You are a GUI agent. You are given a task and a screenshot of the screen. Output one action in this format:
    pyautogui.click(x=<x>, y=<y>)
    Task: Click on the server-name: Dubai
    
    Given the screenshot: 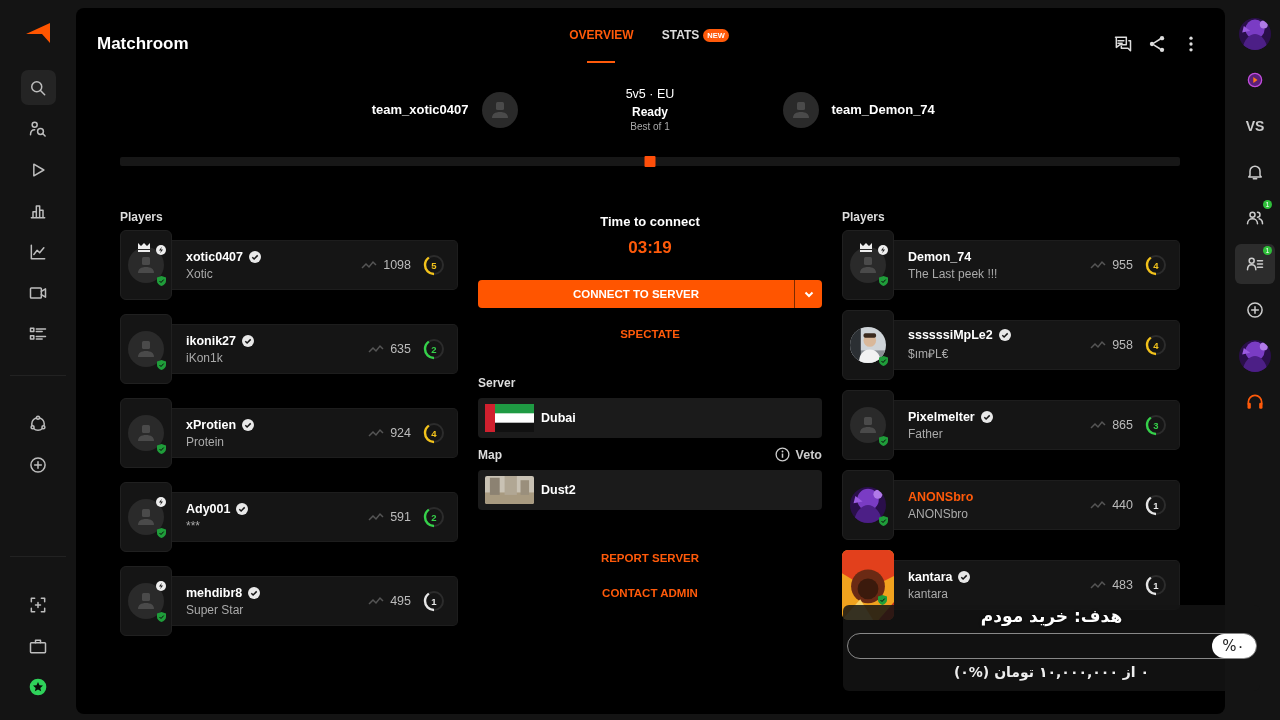 What is the action you would take?
    pyautogui.click(x=558, y=418)
    